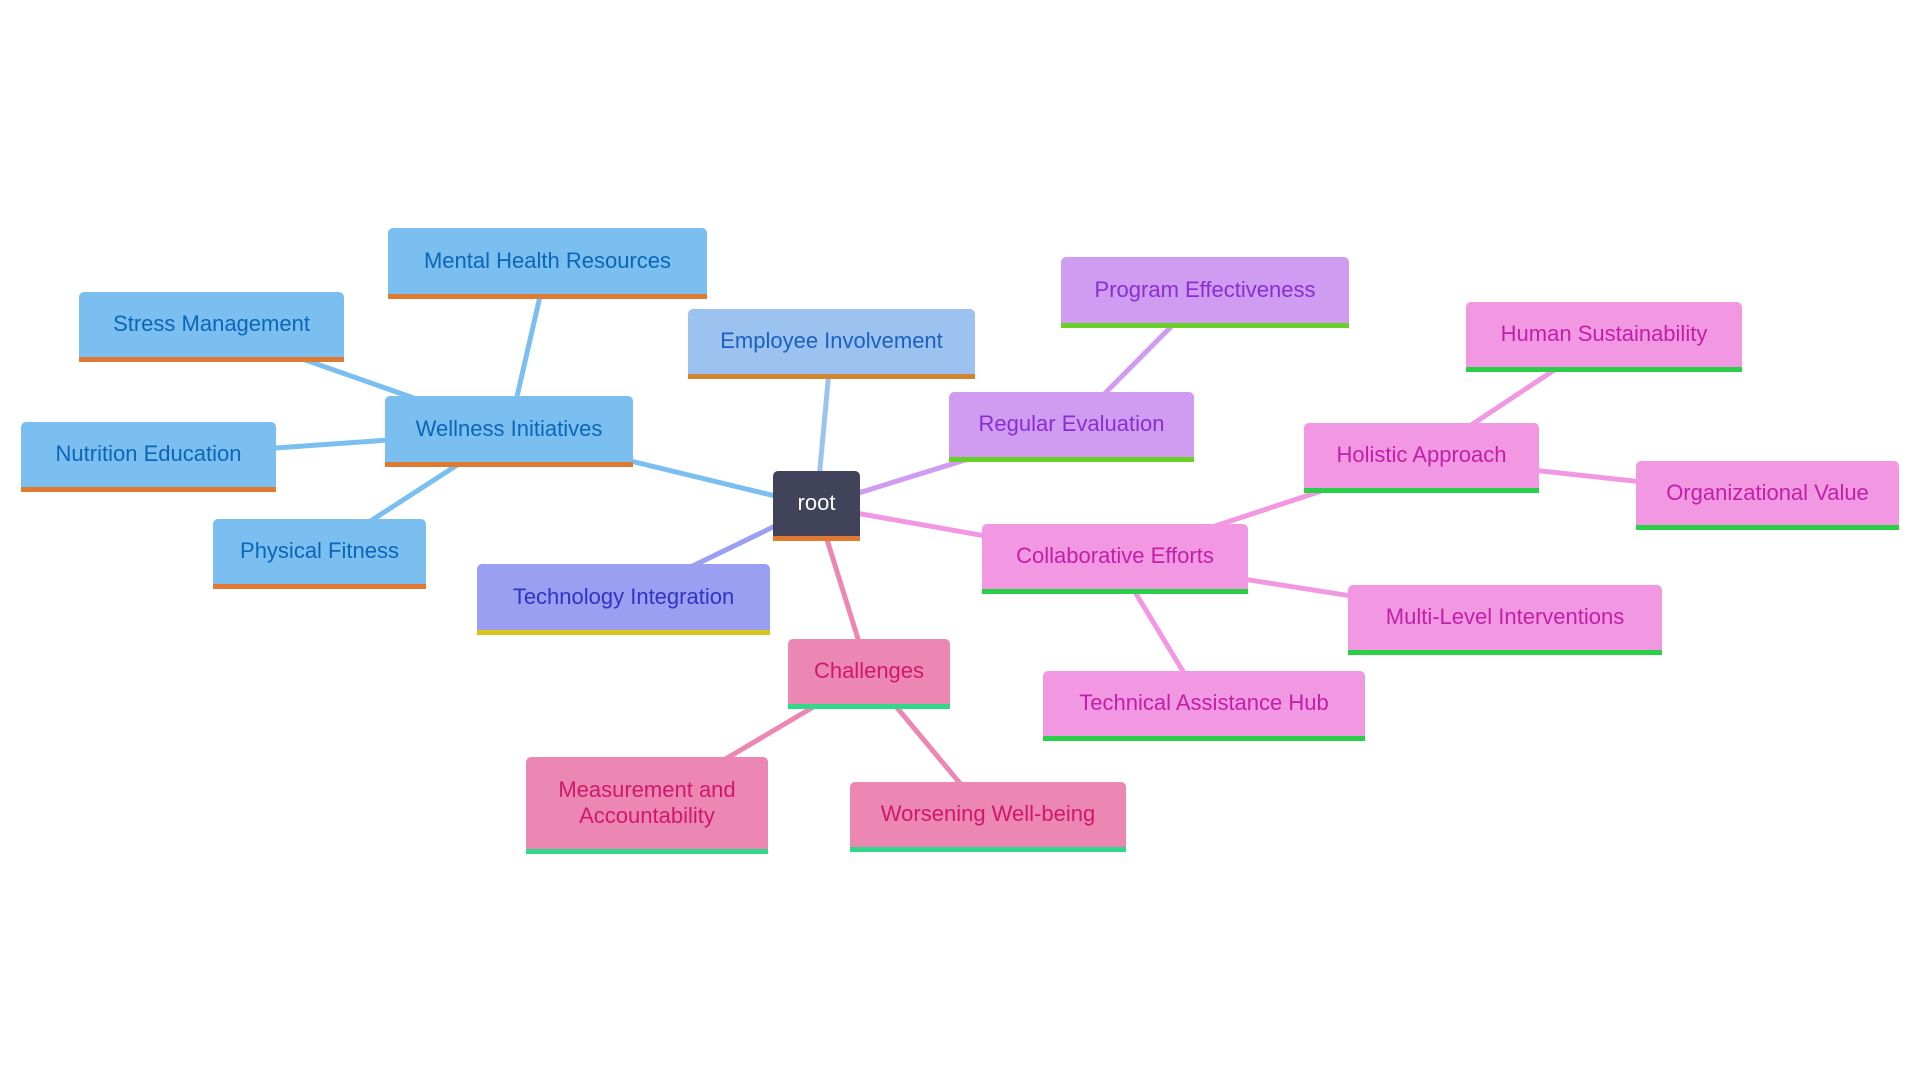  Describe the element at coordinates (1421, 454) in the screenshot. I see `node-label: Holistic Approach` at that location.